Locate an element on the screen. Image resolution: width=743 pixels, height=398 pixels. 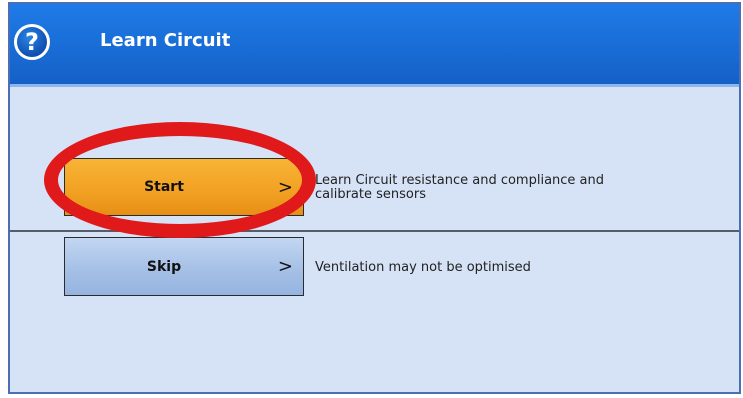
start-button-label: Start is located at coordinates (164, 187).